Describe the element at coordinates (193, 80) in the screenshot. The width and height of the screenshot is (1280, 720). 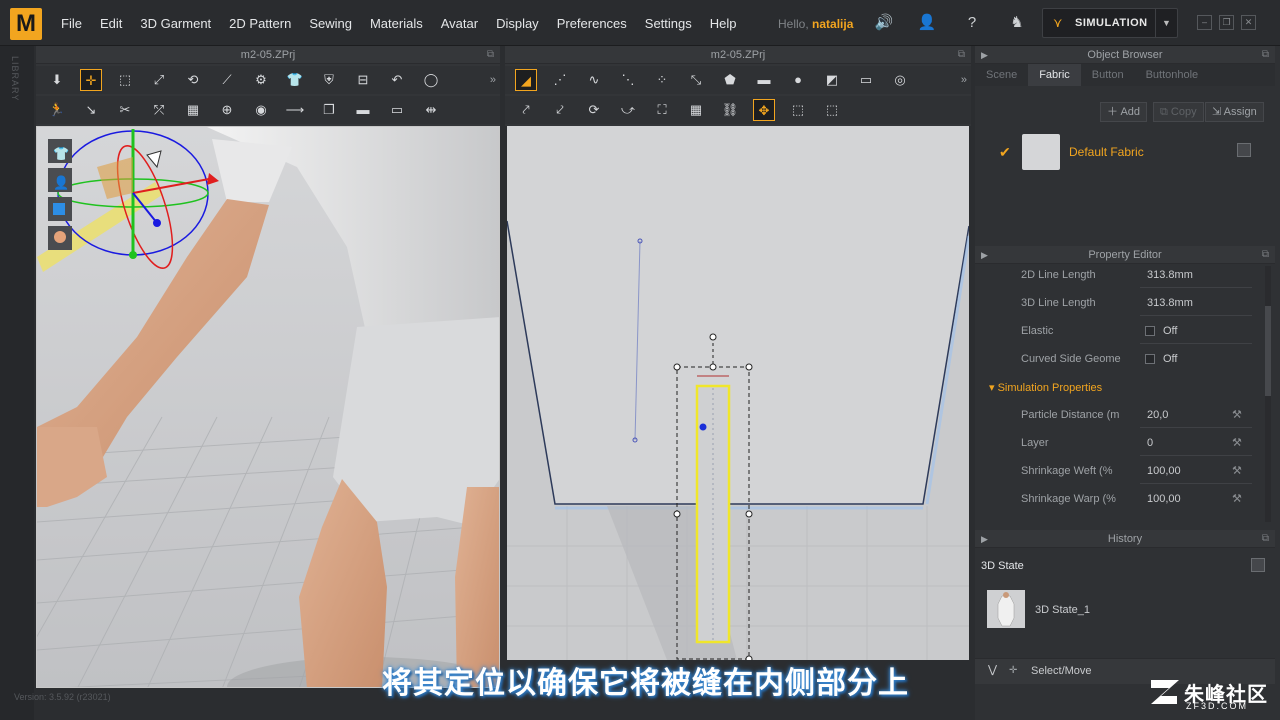
I see `tool-fold-icon: ⟲` at that location.